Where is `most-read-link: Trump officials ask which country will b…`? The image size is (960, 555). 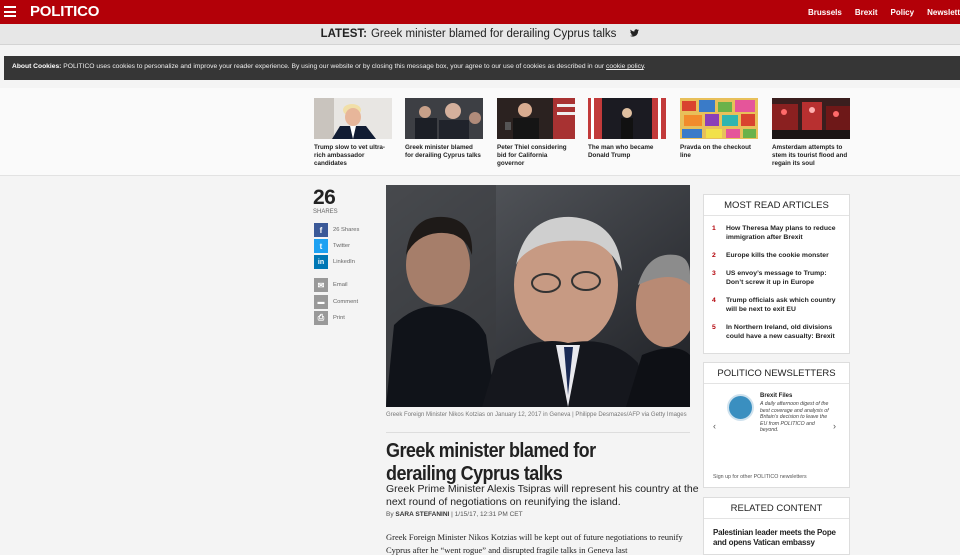 most-read-link: Trump officials ask which country will b… is located at coordinates (783, 306).